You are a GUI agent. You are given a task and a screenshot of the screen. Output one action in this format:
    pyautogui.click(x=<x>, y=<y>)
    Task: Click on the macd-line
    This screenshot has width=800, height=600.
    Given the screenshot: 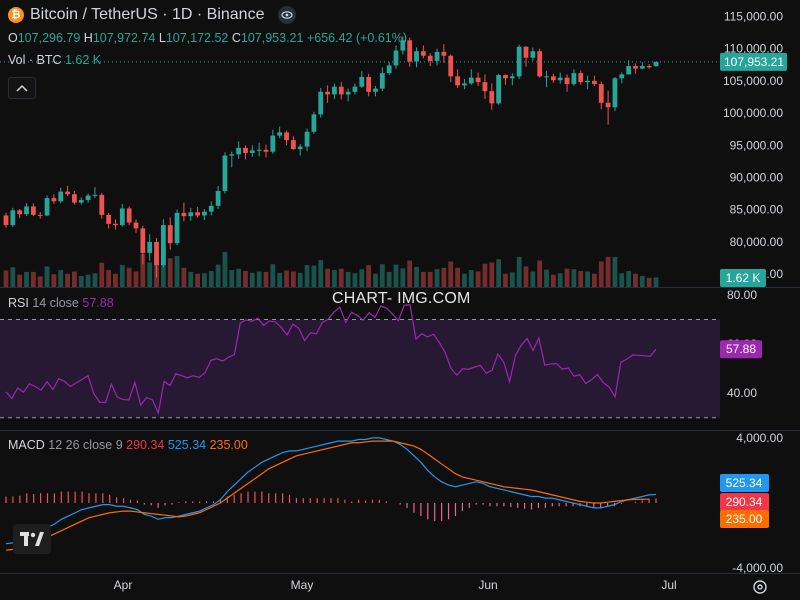 What is the action you would take?
    pyautogui.click(x=331, y=491)
    